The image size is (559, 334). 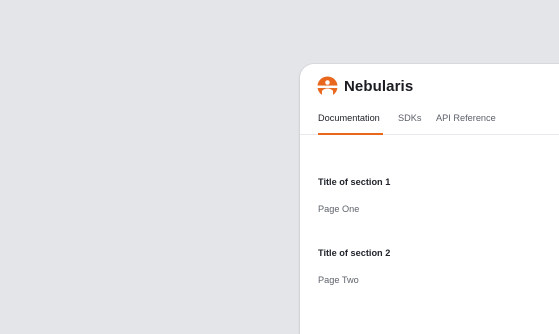 What do you see at coordinates (410, 118) in the screenshot?
I see `tab-sdks: SDKs` at bounding box center [410, 118].